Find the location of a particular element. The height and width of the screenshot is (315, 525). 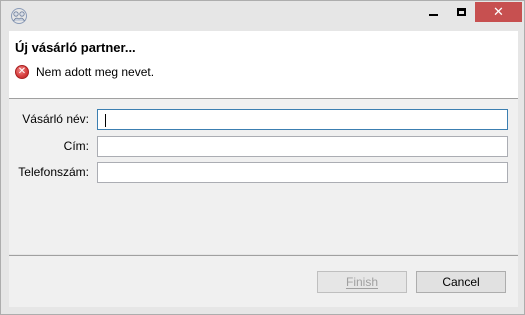

app-logo-icon is located at coordinates (19, 16).